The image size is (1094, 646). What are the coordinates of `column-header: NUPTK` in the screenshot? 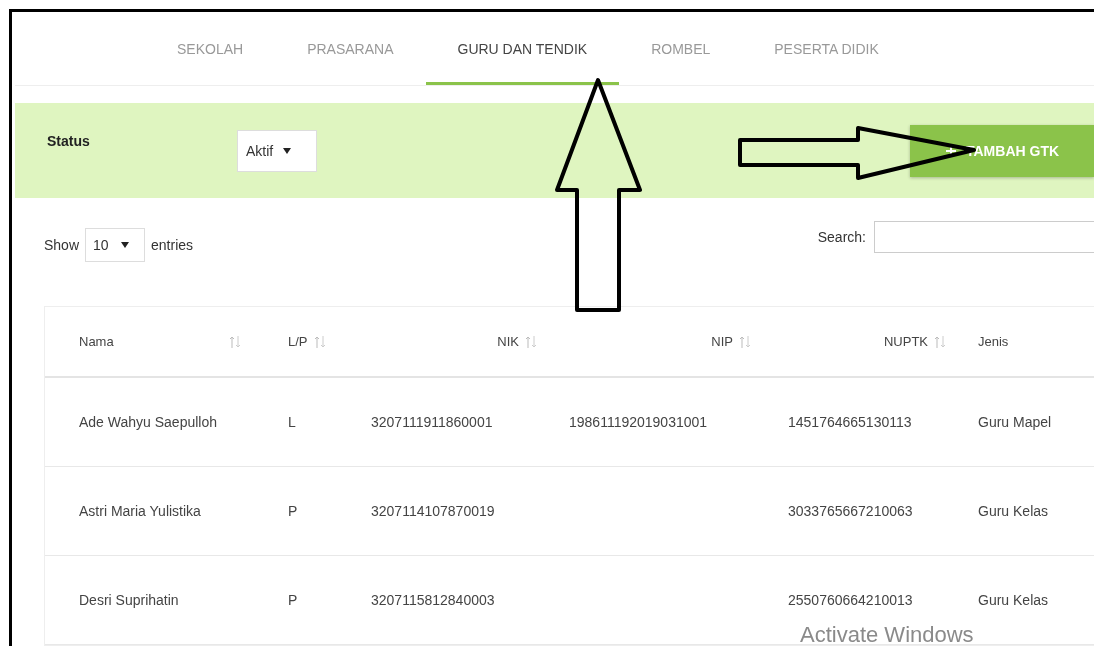 It's located at (905, 341).